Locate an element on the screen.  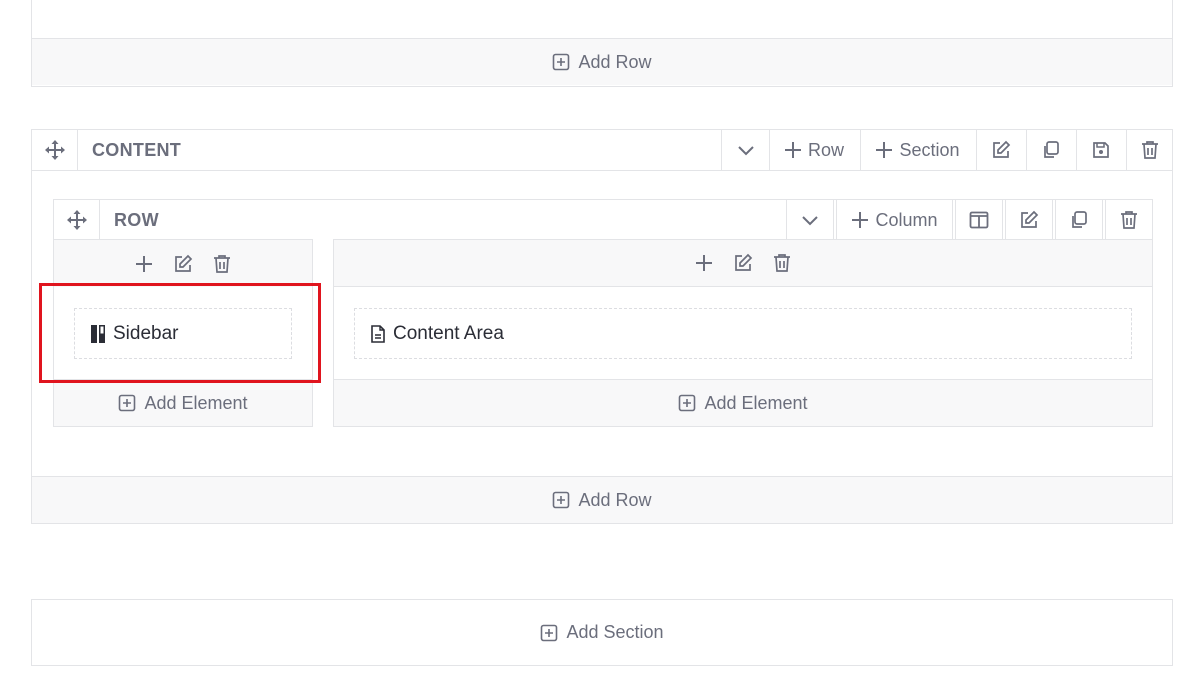
section-header: CONTENT Row Section is located at coordinates (602, 150).